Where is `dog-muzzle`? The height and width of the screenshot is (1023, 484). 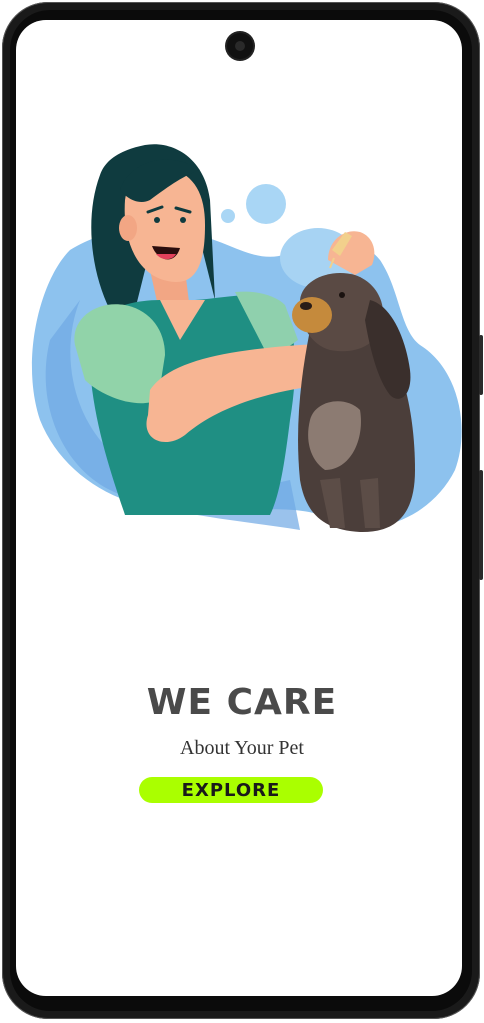
dog-muzzle is located at coordinates (312, 315).